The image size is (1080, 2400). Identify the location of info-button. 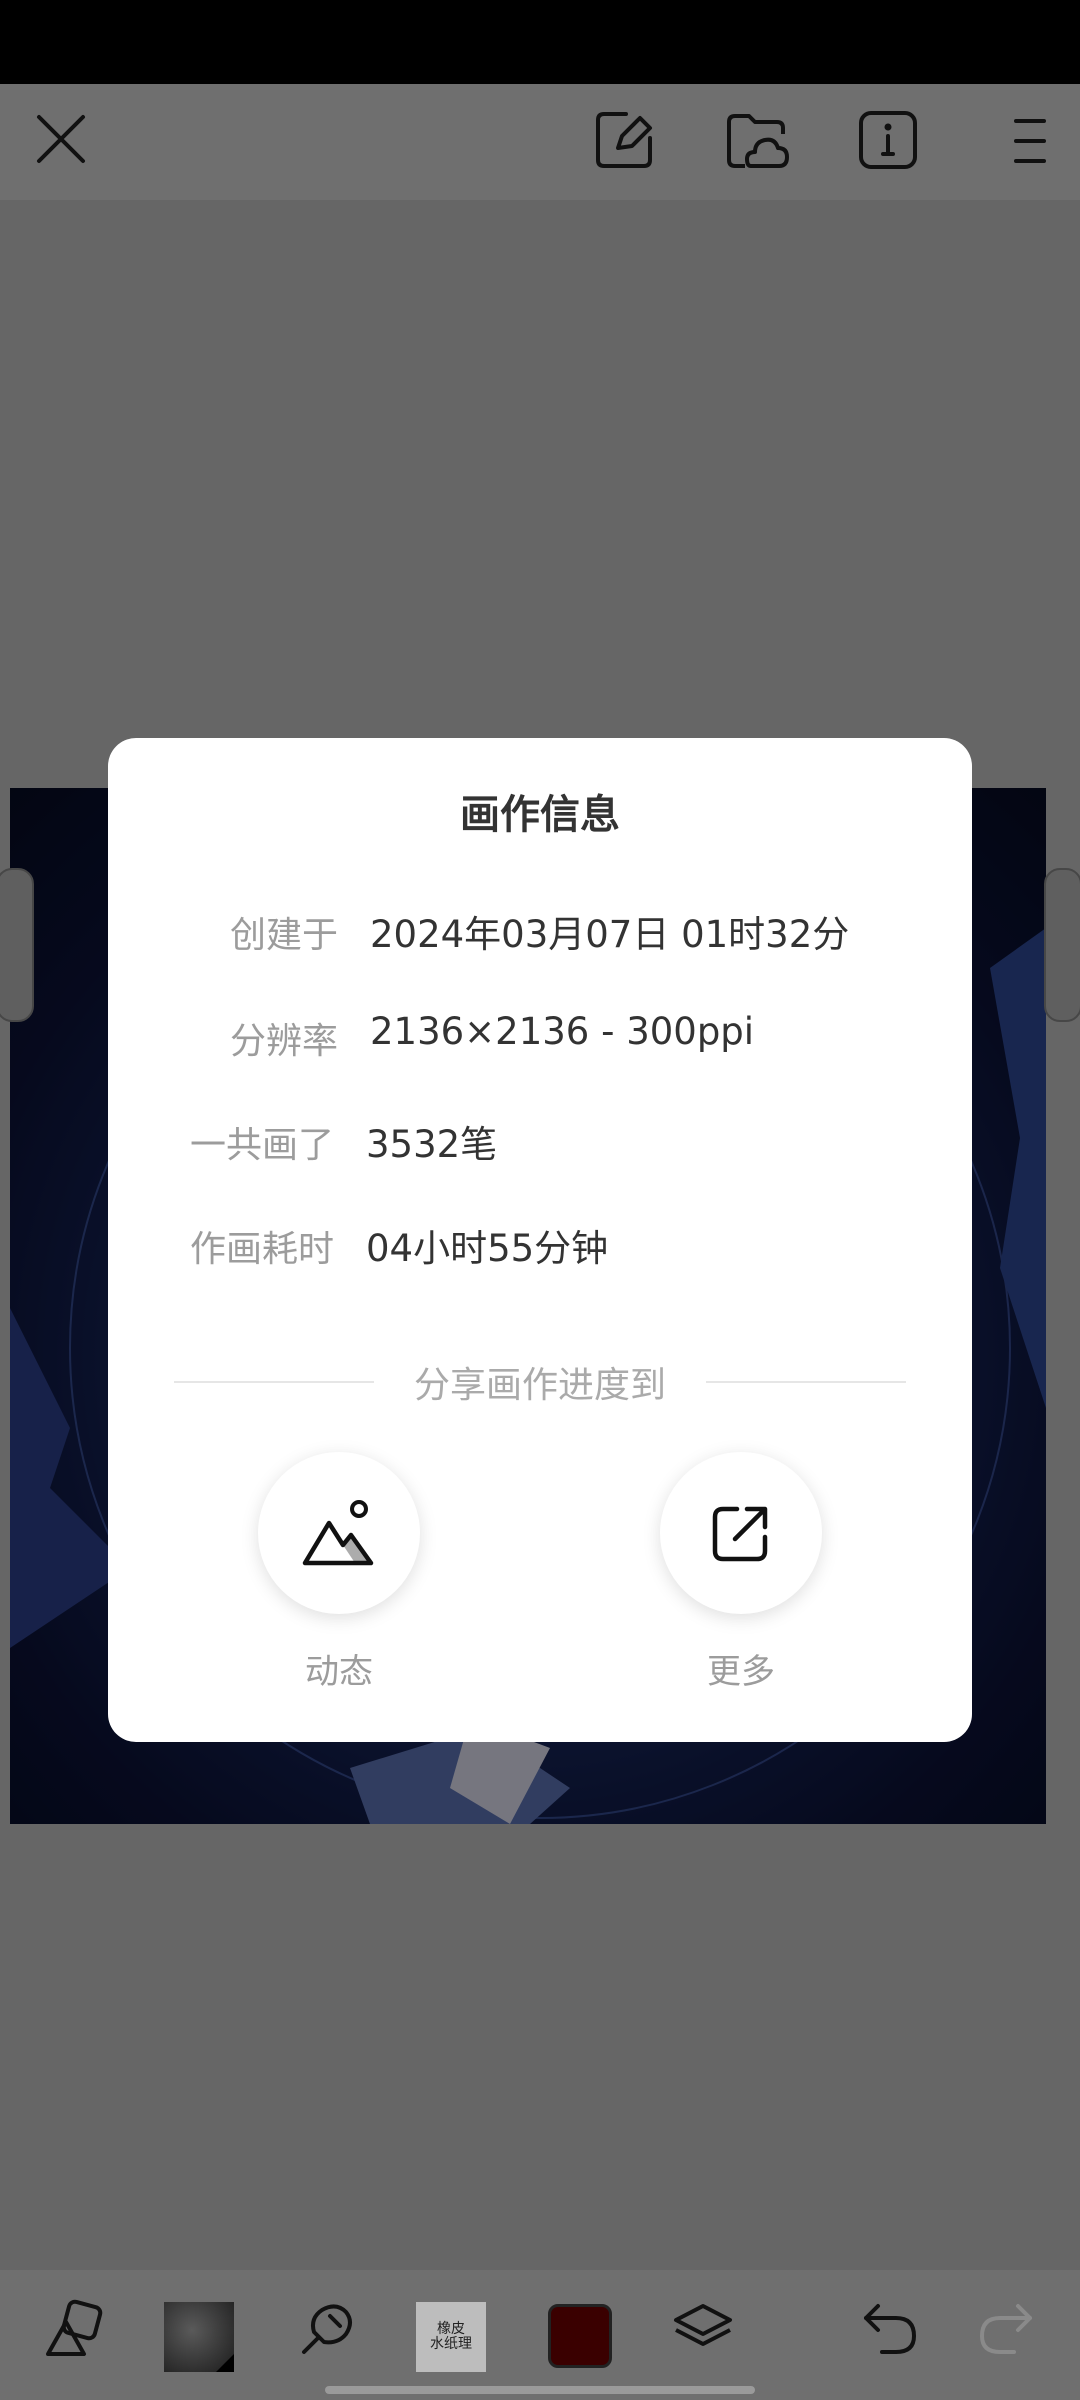
(888, 140).